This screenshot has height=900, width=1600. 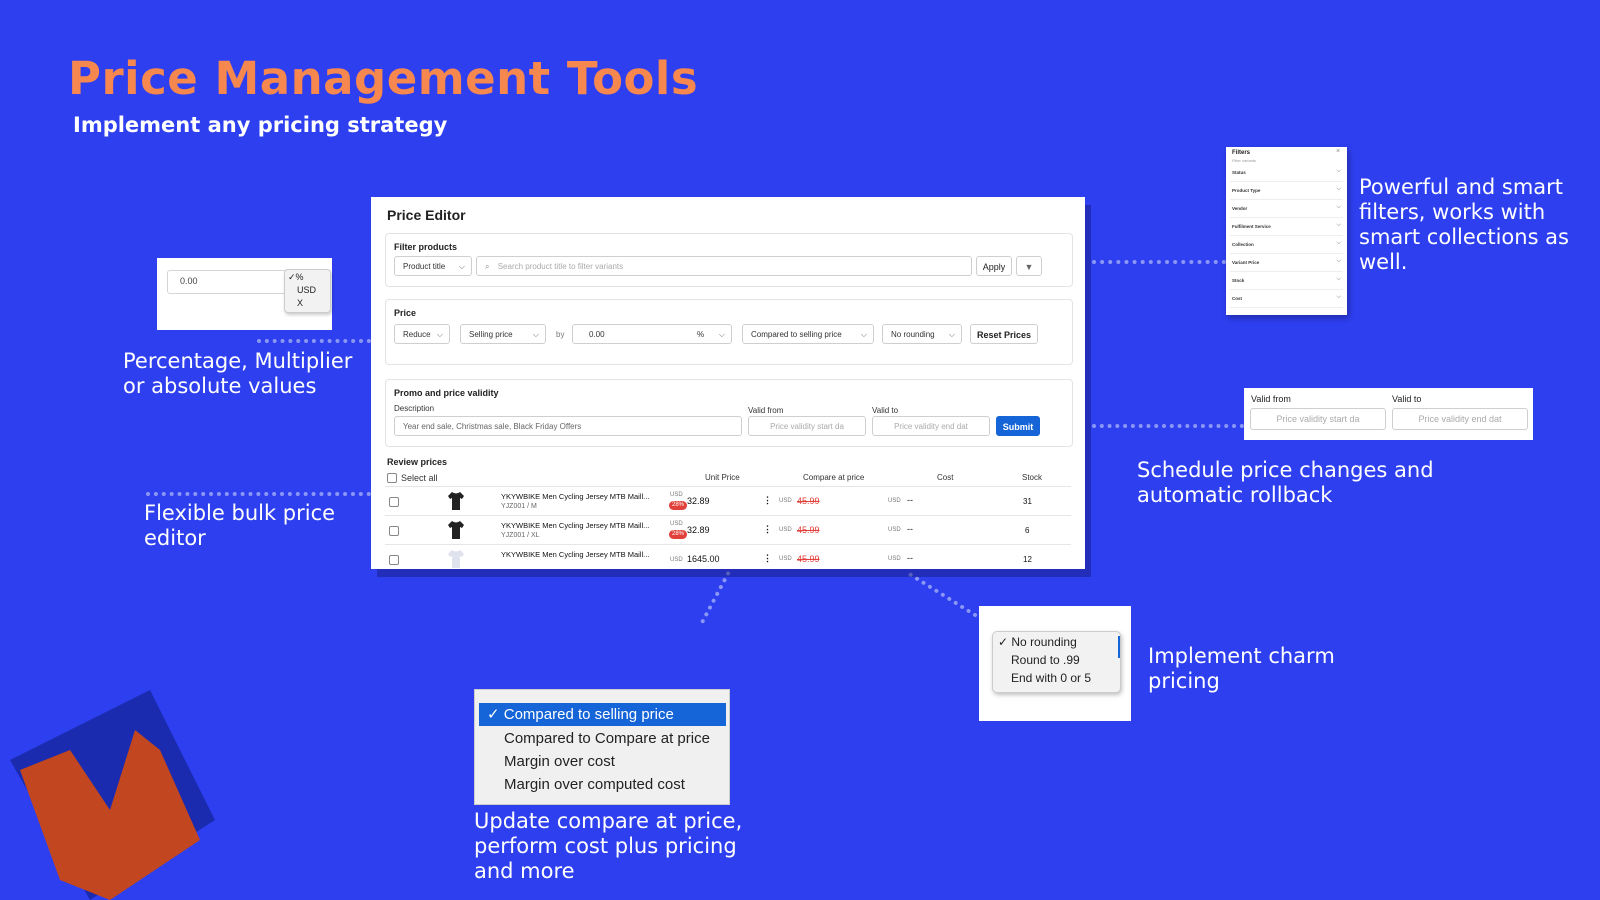 What do you see at coordinates (296, 277) in the screenshot?
I see `unit-option-percent: ✓%` at bounding box center [296, 277].